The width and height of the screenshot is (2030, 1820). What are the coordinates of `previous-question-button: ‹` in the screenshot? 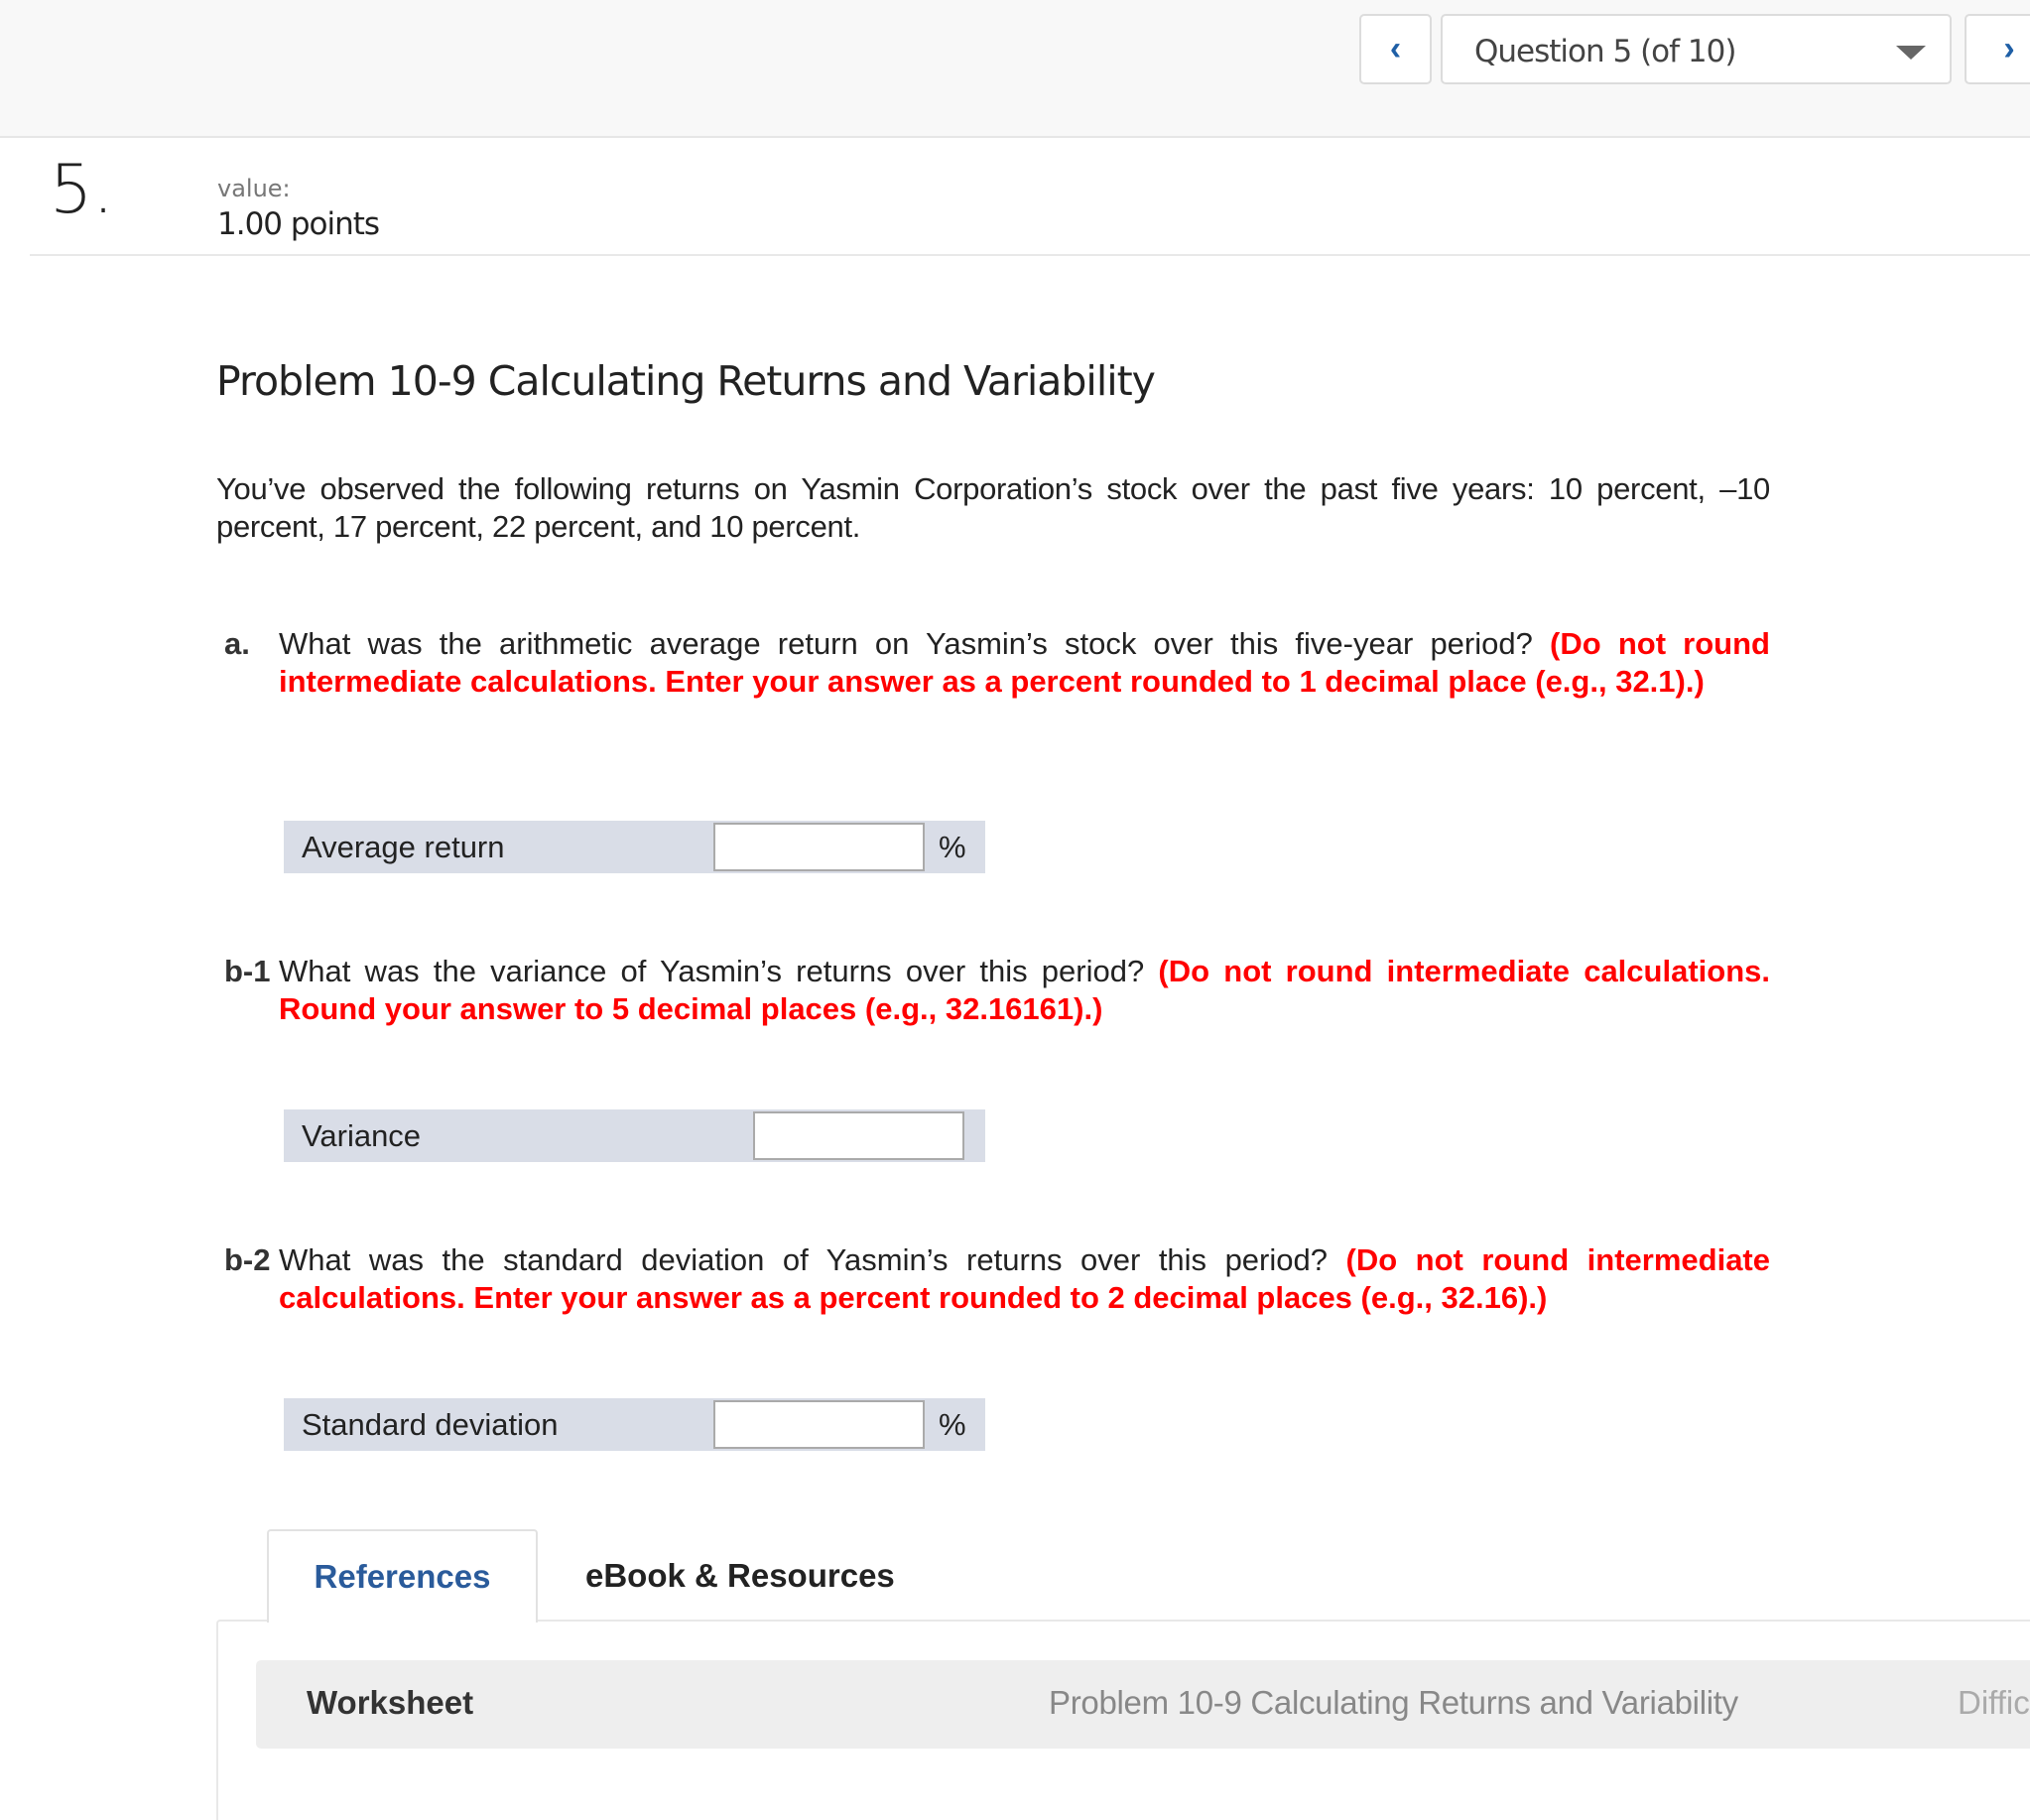 It's located at (1396, 49).